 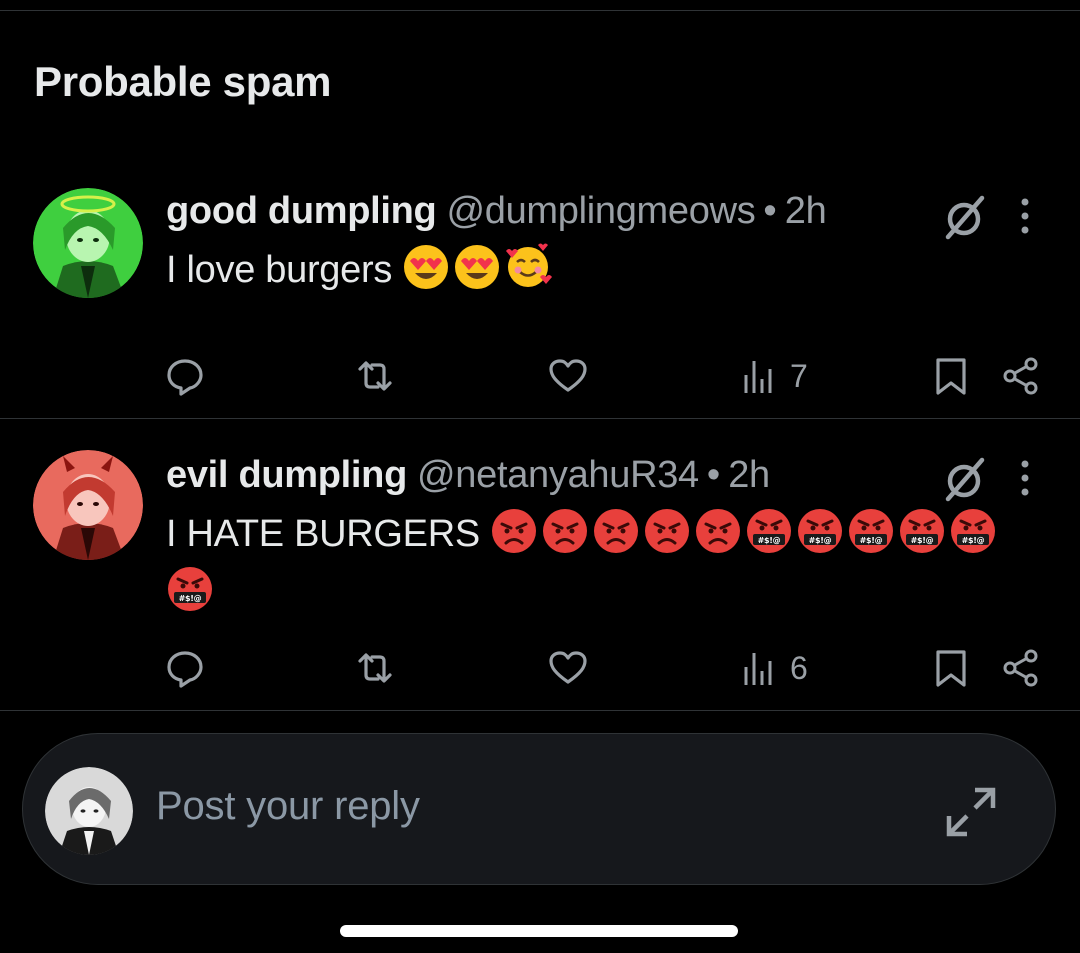 I want to click on views-count: 6, so click(x=799, y=667).